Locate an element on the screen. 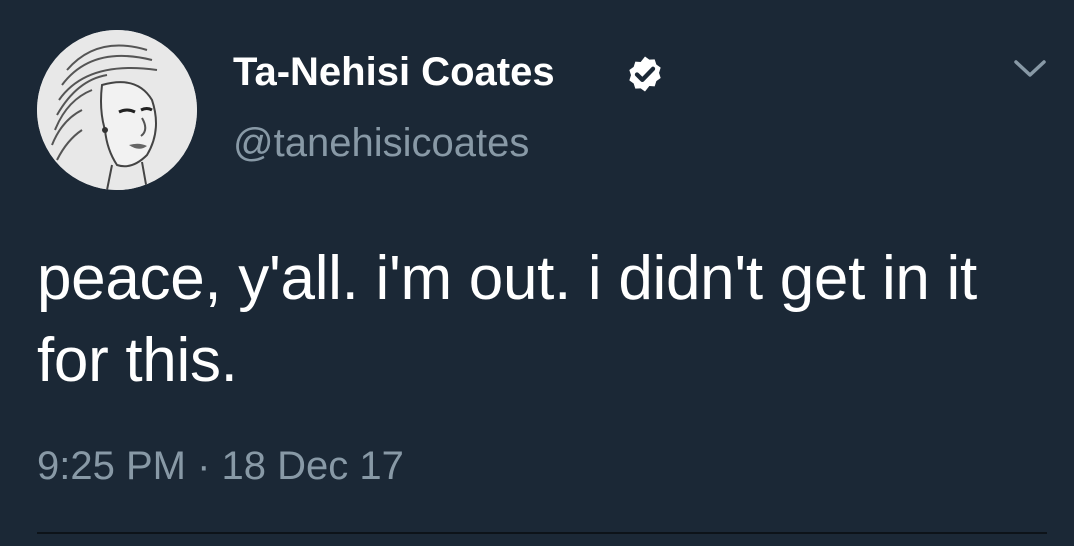  avatar-illustration-icon is located at coordinates (117, 110).